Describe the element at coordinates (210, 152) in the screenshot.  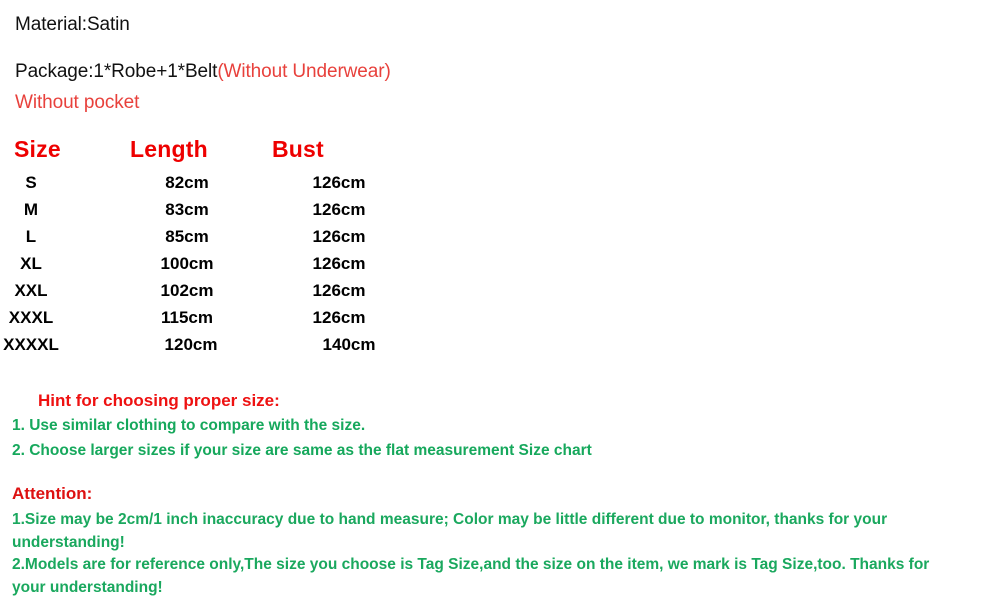
I see `table-header-row: Size Length Bust` at that location.